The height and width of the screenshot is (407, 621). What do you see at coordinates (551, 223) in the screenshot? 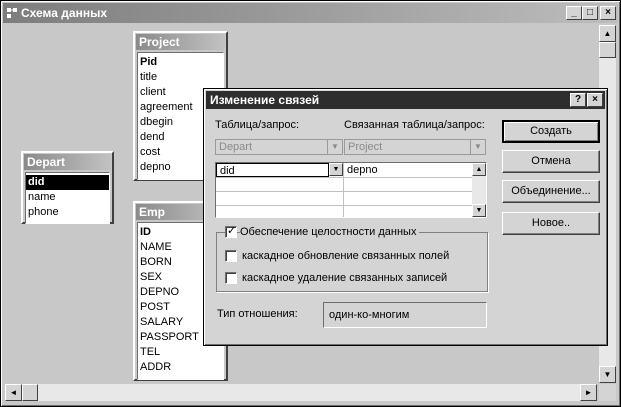
I see `new-button: Новое..` at bounding box center [551, 223].